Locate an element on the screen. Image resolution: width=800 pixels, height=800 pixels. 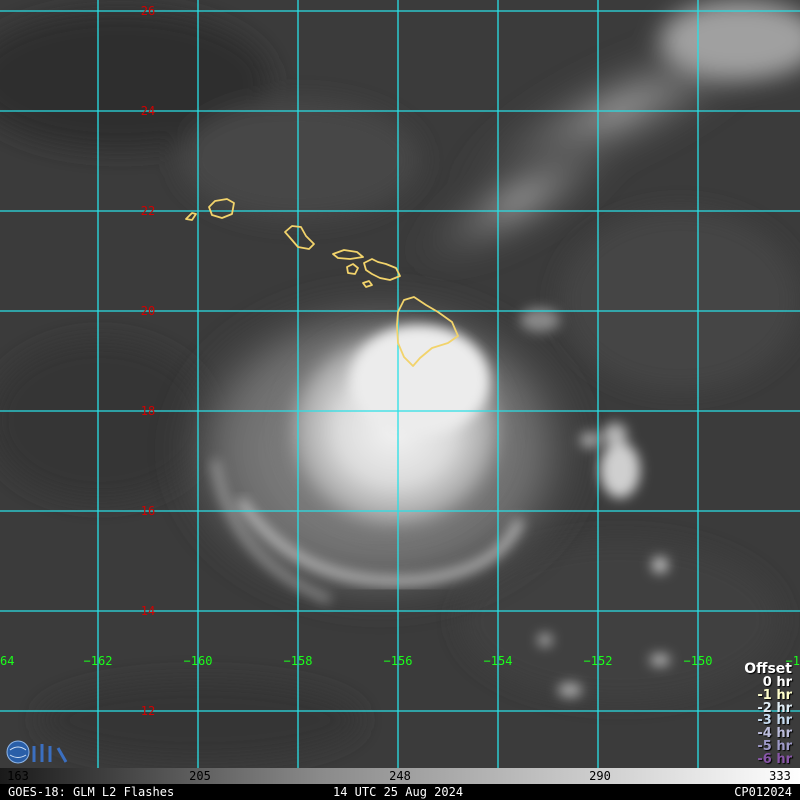
colorbar-tick: 163 is located at coordinates (18, 776).